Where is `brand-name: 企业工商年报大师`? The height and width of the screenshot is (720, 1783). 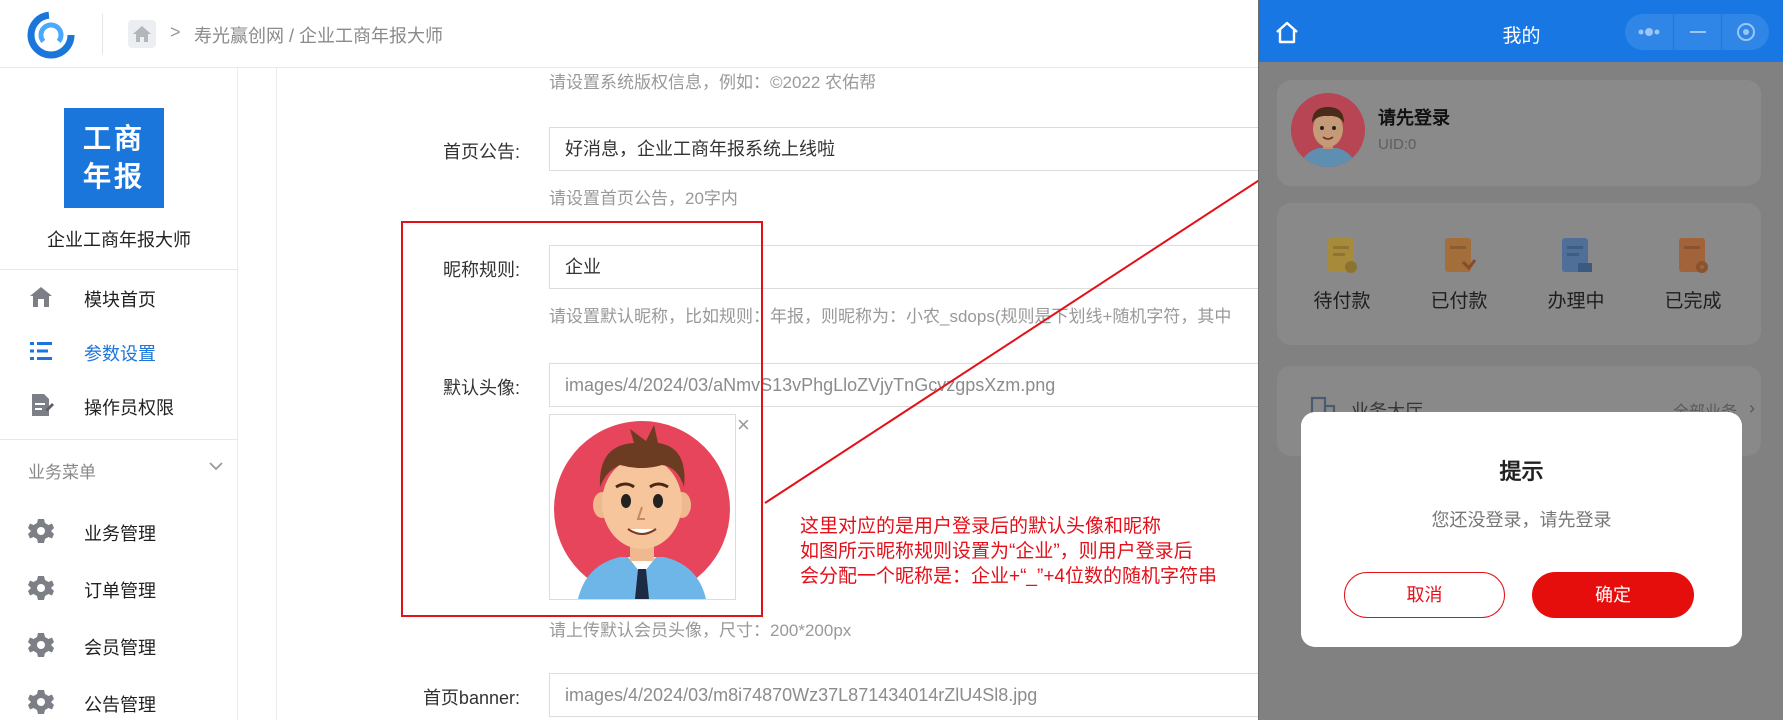
brand-name: 企业工商年报大师 is located at coordinates (119, 240).